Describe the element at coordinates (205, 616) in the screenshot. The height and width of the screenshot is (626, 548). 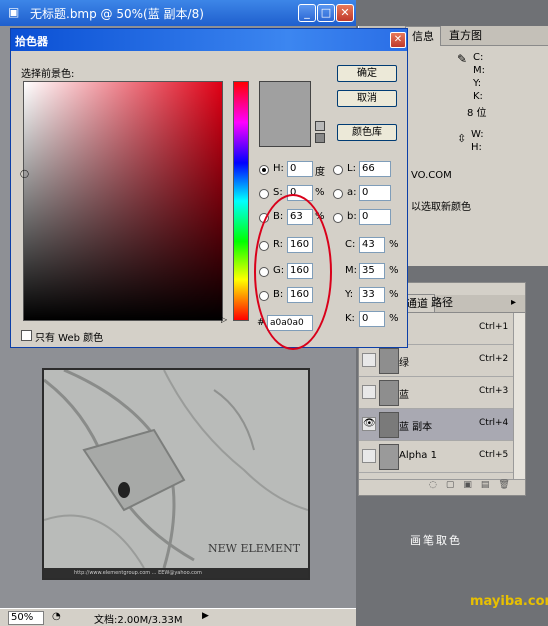
I see `status-menu-arrow-icon: ▶` at that location.